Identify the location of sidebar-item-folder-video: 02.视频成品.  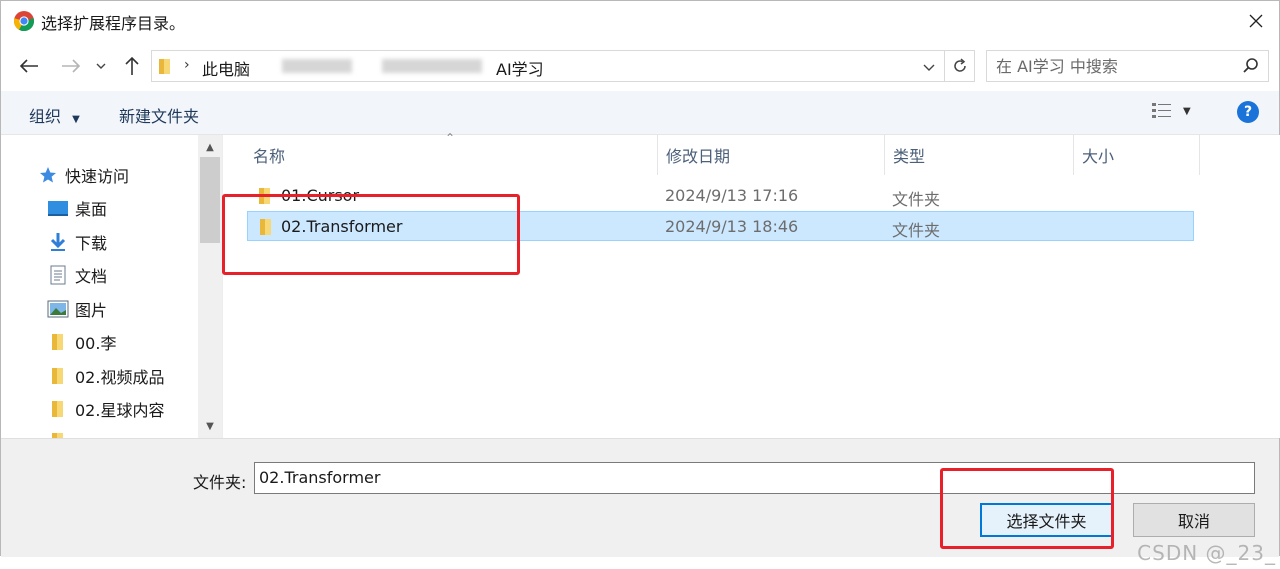
(134, 376).